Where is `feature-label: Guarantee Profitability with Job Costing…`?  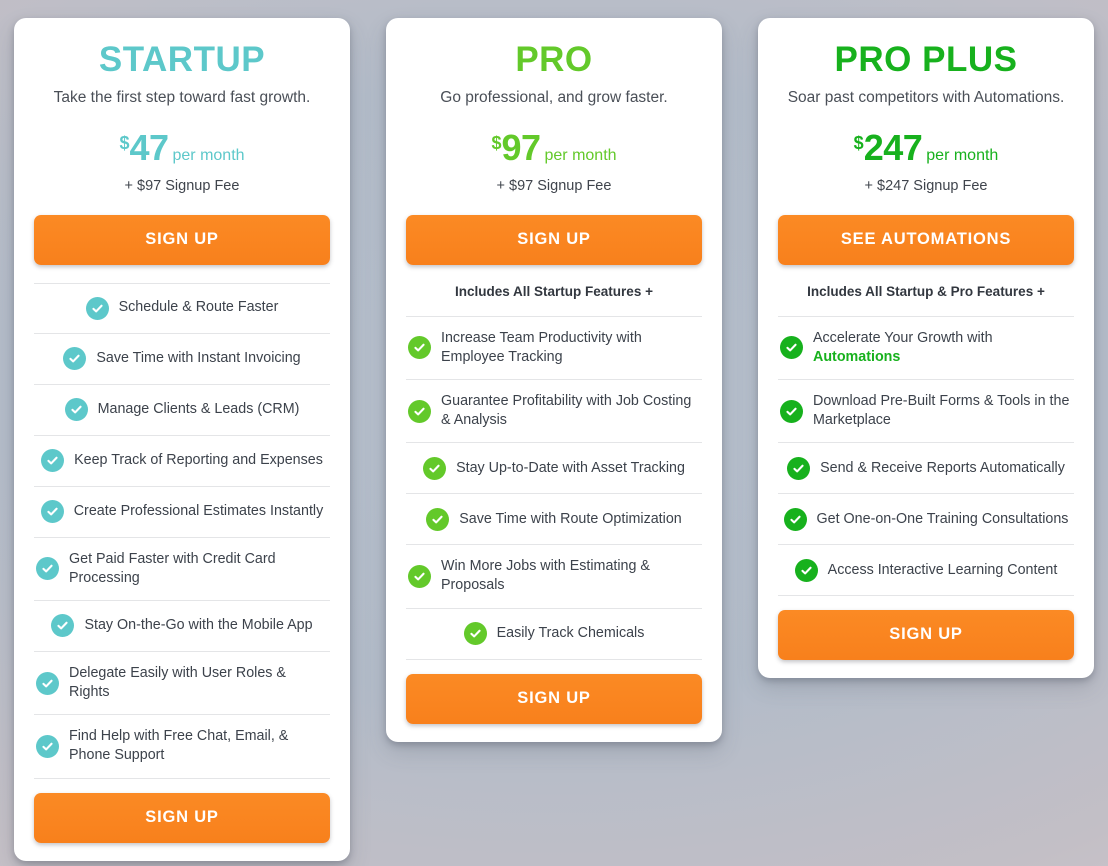 feature-label: Guarantee Profitability with Job Costing… is located at coordinates (566, 410).